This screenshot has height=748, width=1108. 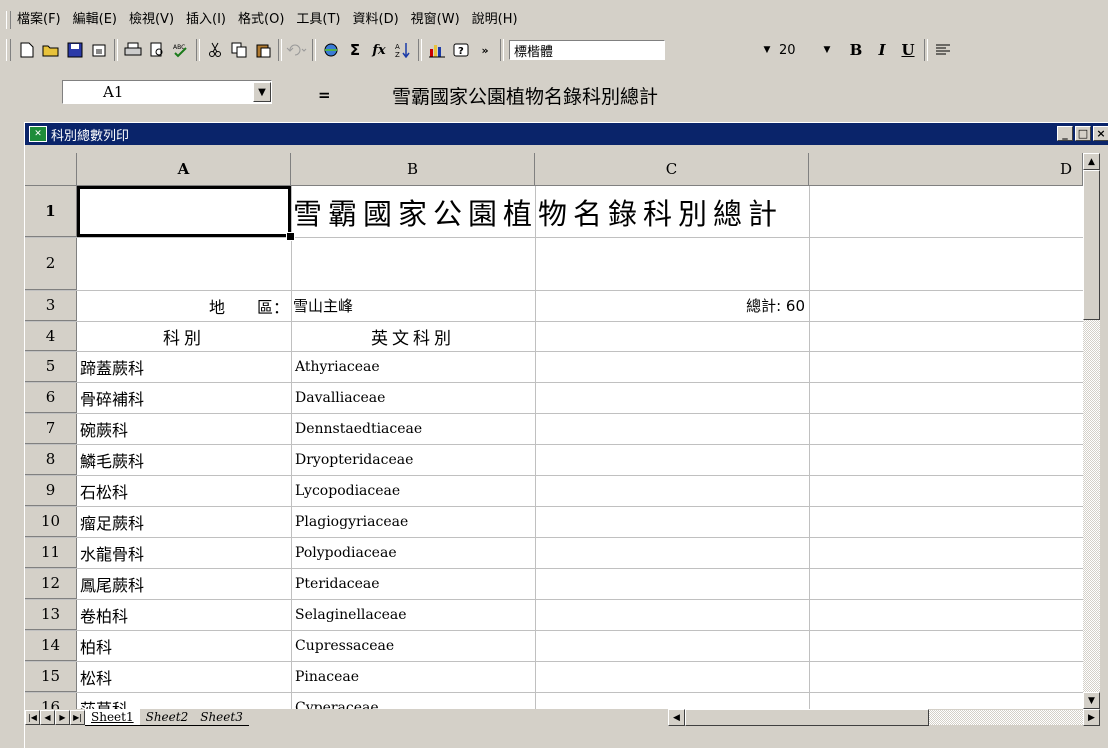 What do you see at coordinates (1083, 133) in the screenshot?
I see `restore-icon: □` at bounding box center [1083, 133].